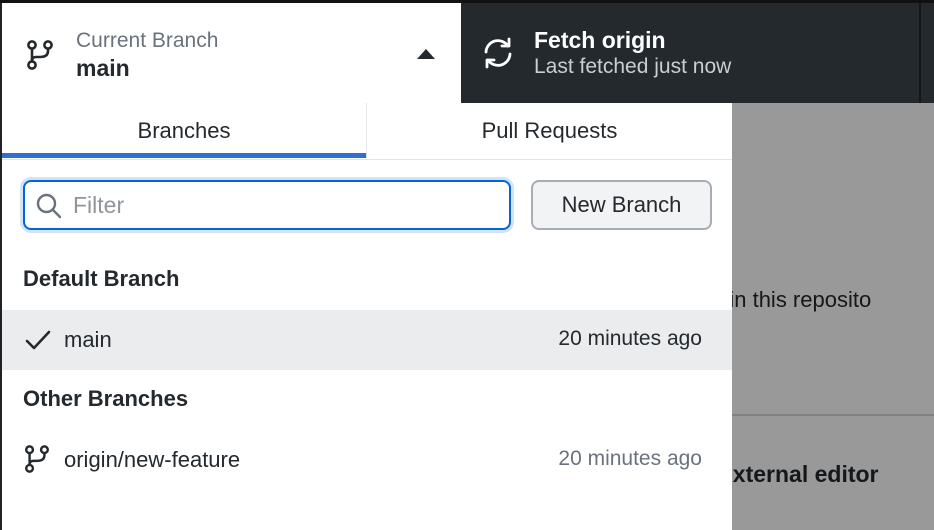 Image resolution: width=934 pixels, height=530 pixels. I want to click on active-tab-indicator, so click(184, 155).